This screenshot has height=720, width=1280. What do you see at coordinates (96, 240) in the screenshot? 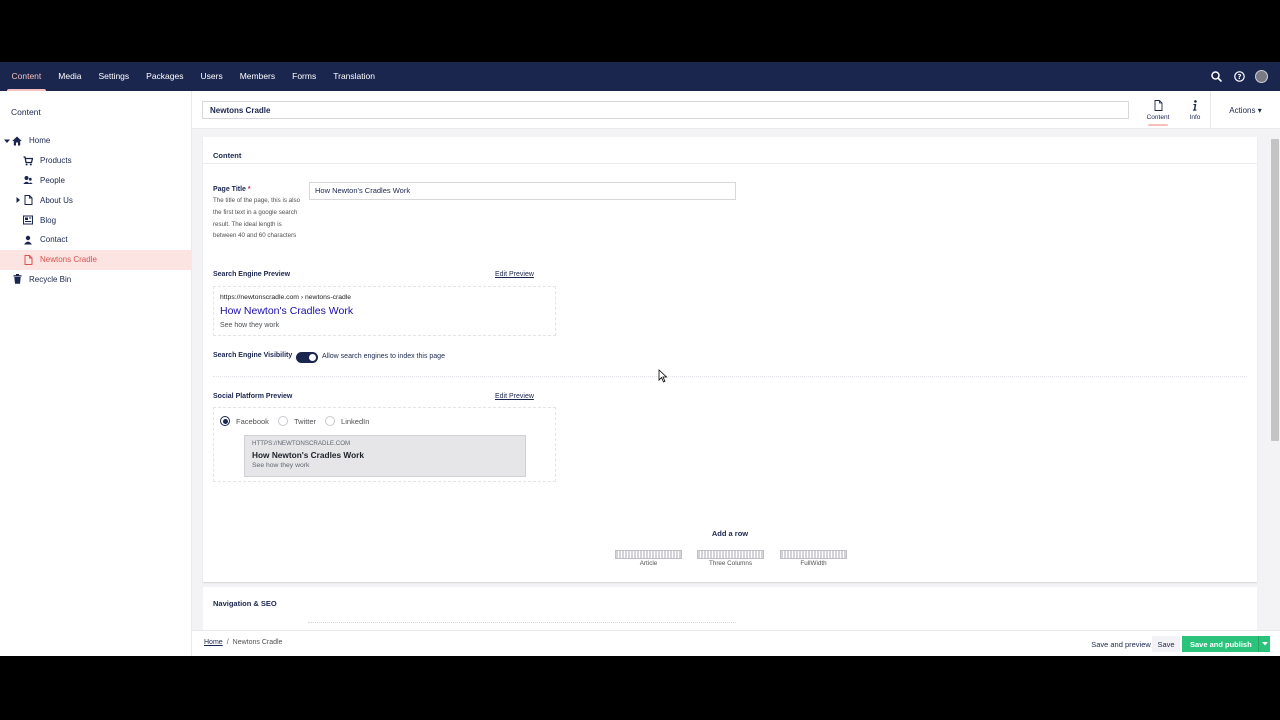
I see `tree-item-contact: Contact` at bounding box center [96, 240].